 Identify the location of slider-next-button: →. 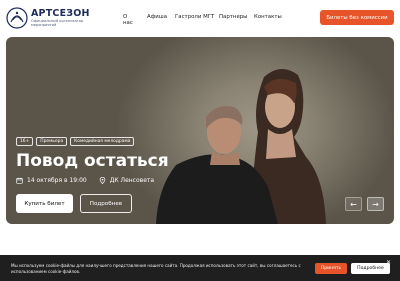
(375, 204).